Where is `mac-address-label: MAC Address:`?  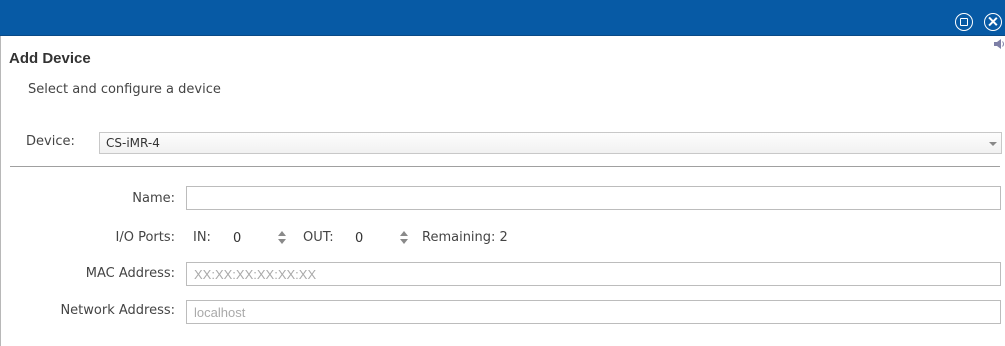 mac-address-label: MAC Address: is located at coordinates (130, 273).